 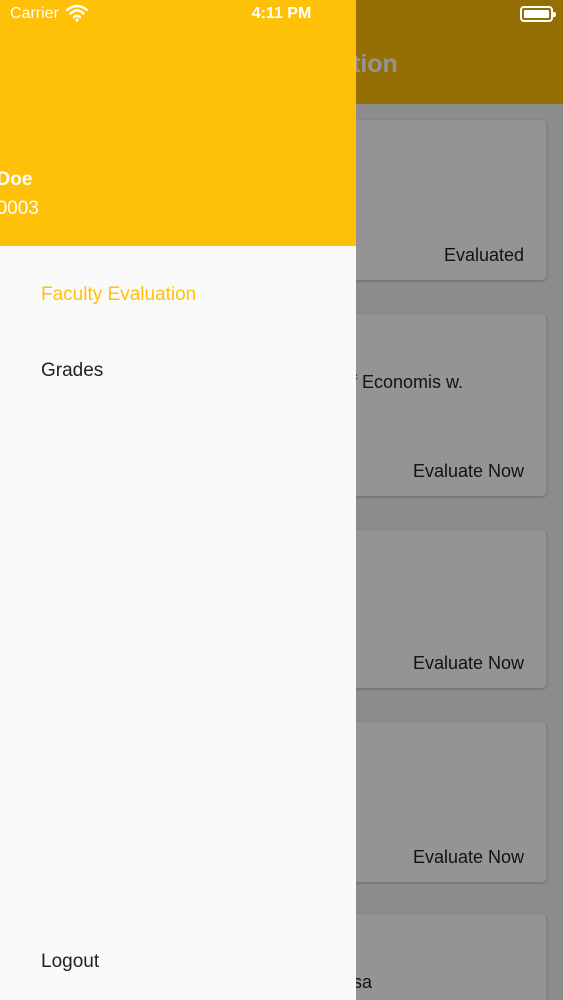 I want to click on clock: 4:11 PM, so click(x=281, y=13).